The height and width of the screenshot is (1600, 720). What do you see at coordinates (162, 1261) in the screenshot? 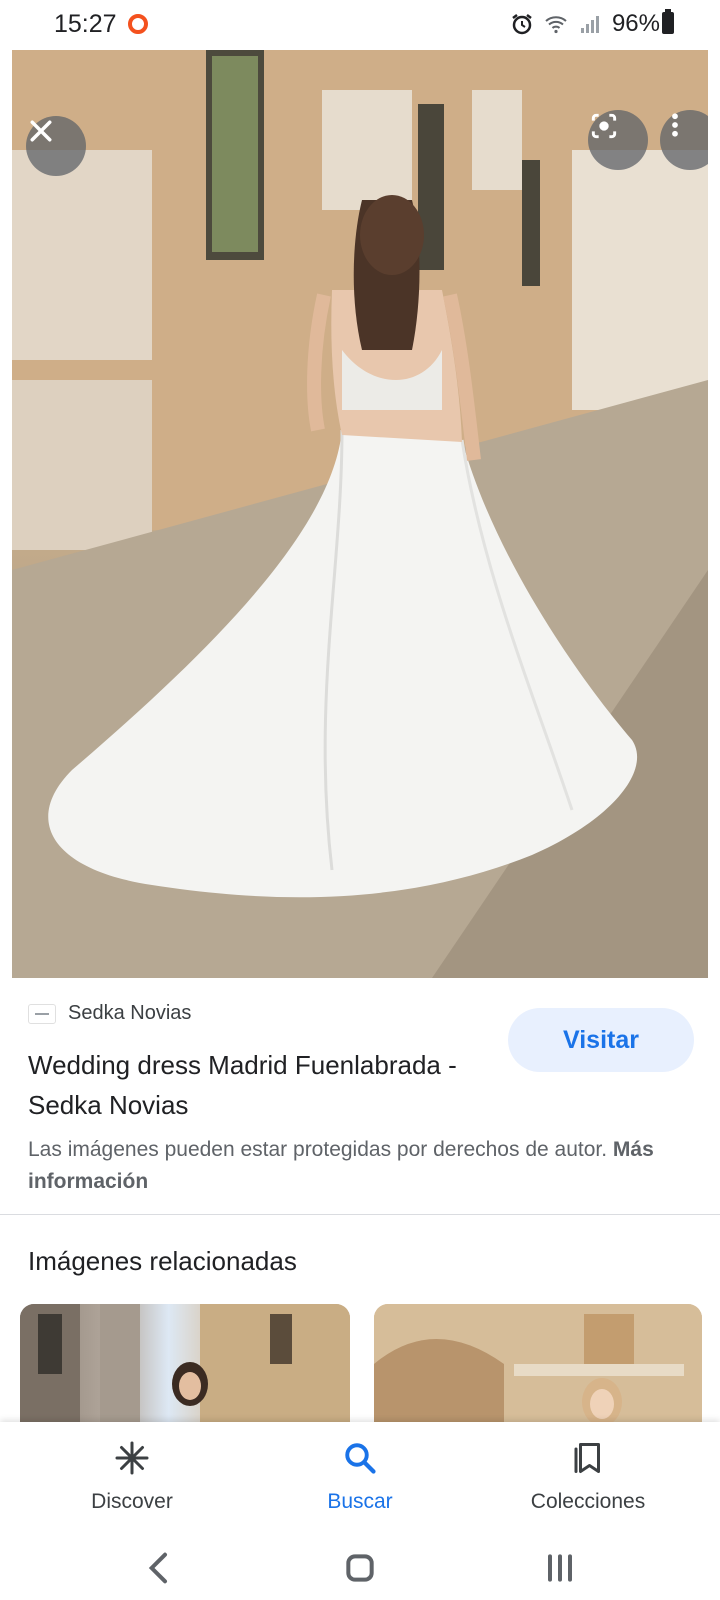
I see `related-images-heading: Imágenes relacionadas` at bounding box center [162, 1261].